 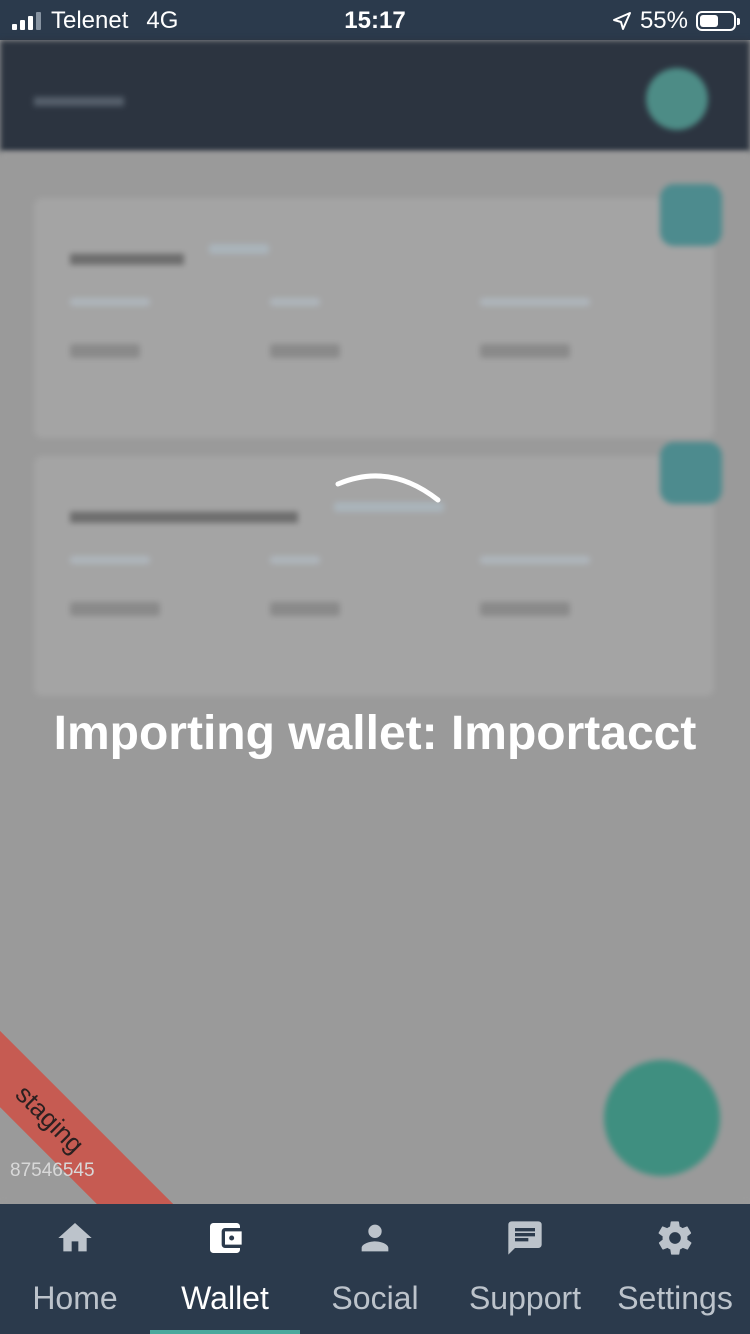 What do you see at coordinates (525, 1269) in the screenshot?
I see `nav-support: Support` at bounding box center [525, 1269].